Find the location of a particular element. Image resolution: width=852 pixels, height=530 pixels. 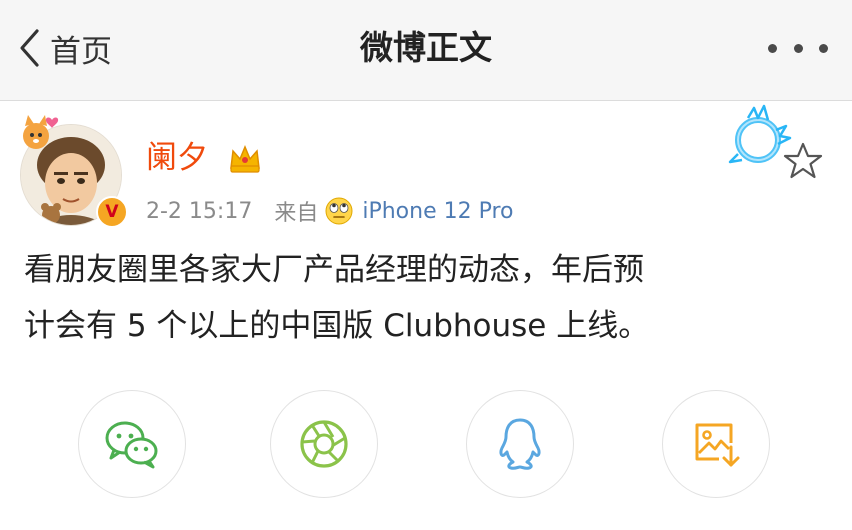

star-outline-icon is located at coordinates (803, 161).